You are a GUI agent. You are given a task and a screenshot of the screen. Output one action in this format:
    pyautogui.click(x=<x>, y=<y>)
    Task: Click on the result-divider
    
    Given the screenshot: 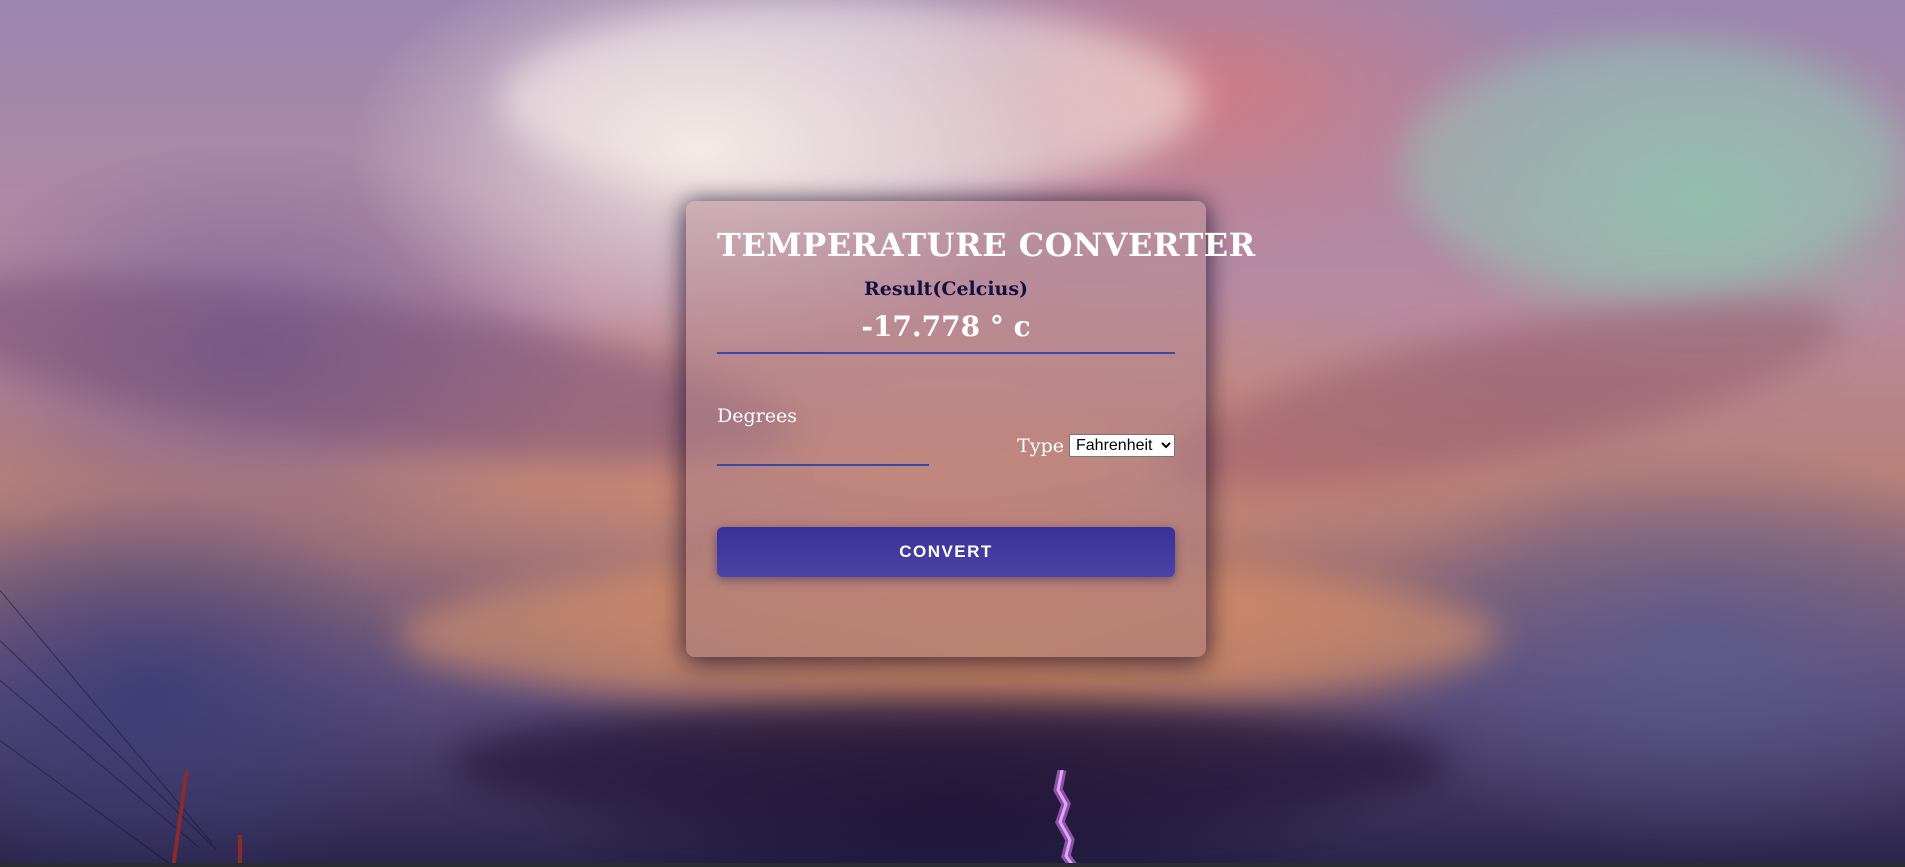 What is the action you would take?
    pyautogui.click(x=946, y=353)
    